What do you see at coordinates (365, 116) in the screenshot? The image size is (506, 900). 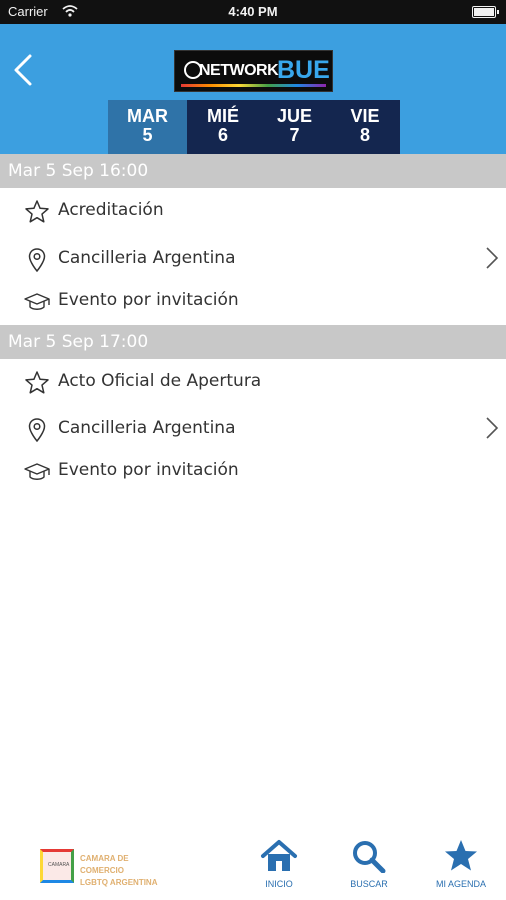 I see `tab-weekday: VIE` at bounding box center [365, 116].